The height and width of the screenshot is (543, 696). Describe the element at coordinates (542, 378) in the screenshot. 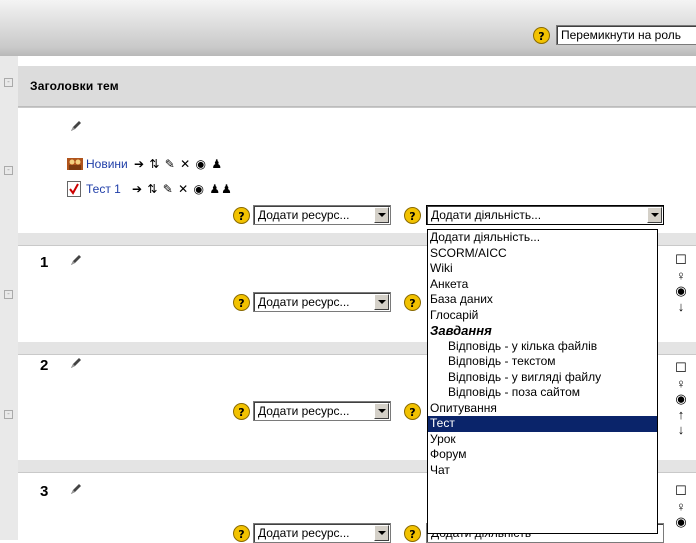

I see `dropdown-option: Відповідь - у вигляді файлу` at that location.